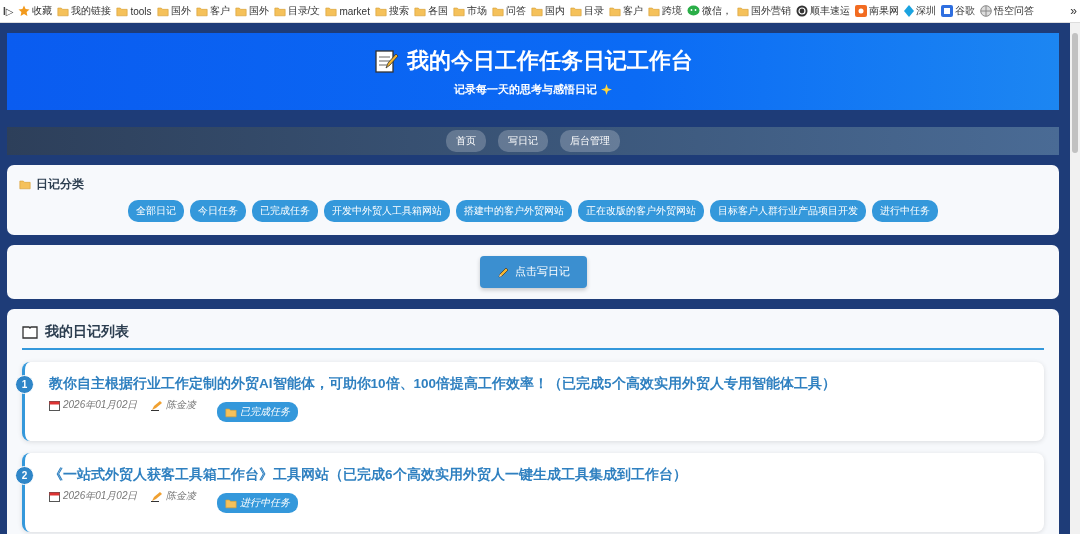 The image size is (1080, 534). I want to click on star-icon, so click(24, 11).